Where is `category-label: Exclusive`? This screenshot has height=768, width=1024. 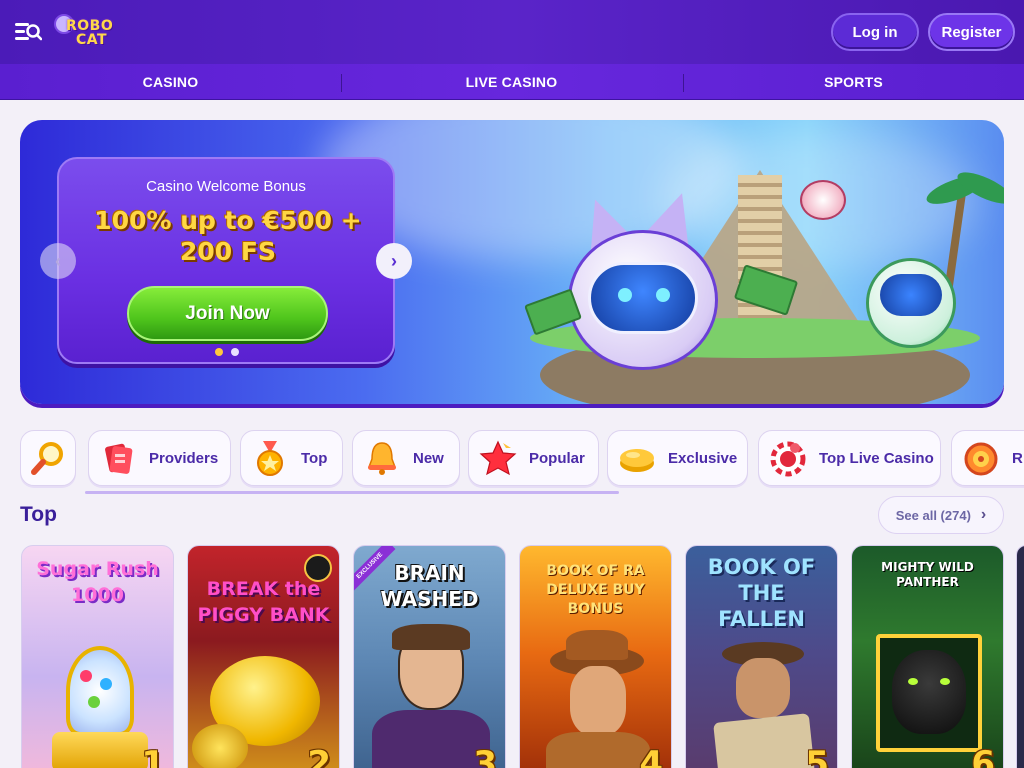 category-label: Exclusive is located at coordinates (703, 458).